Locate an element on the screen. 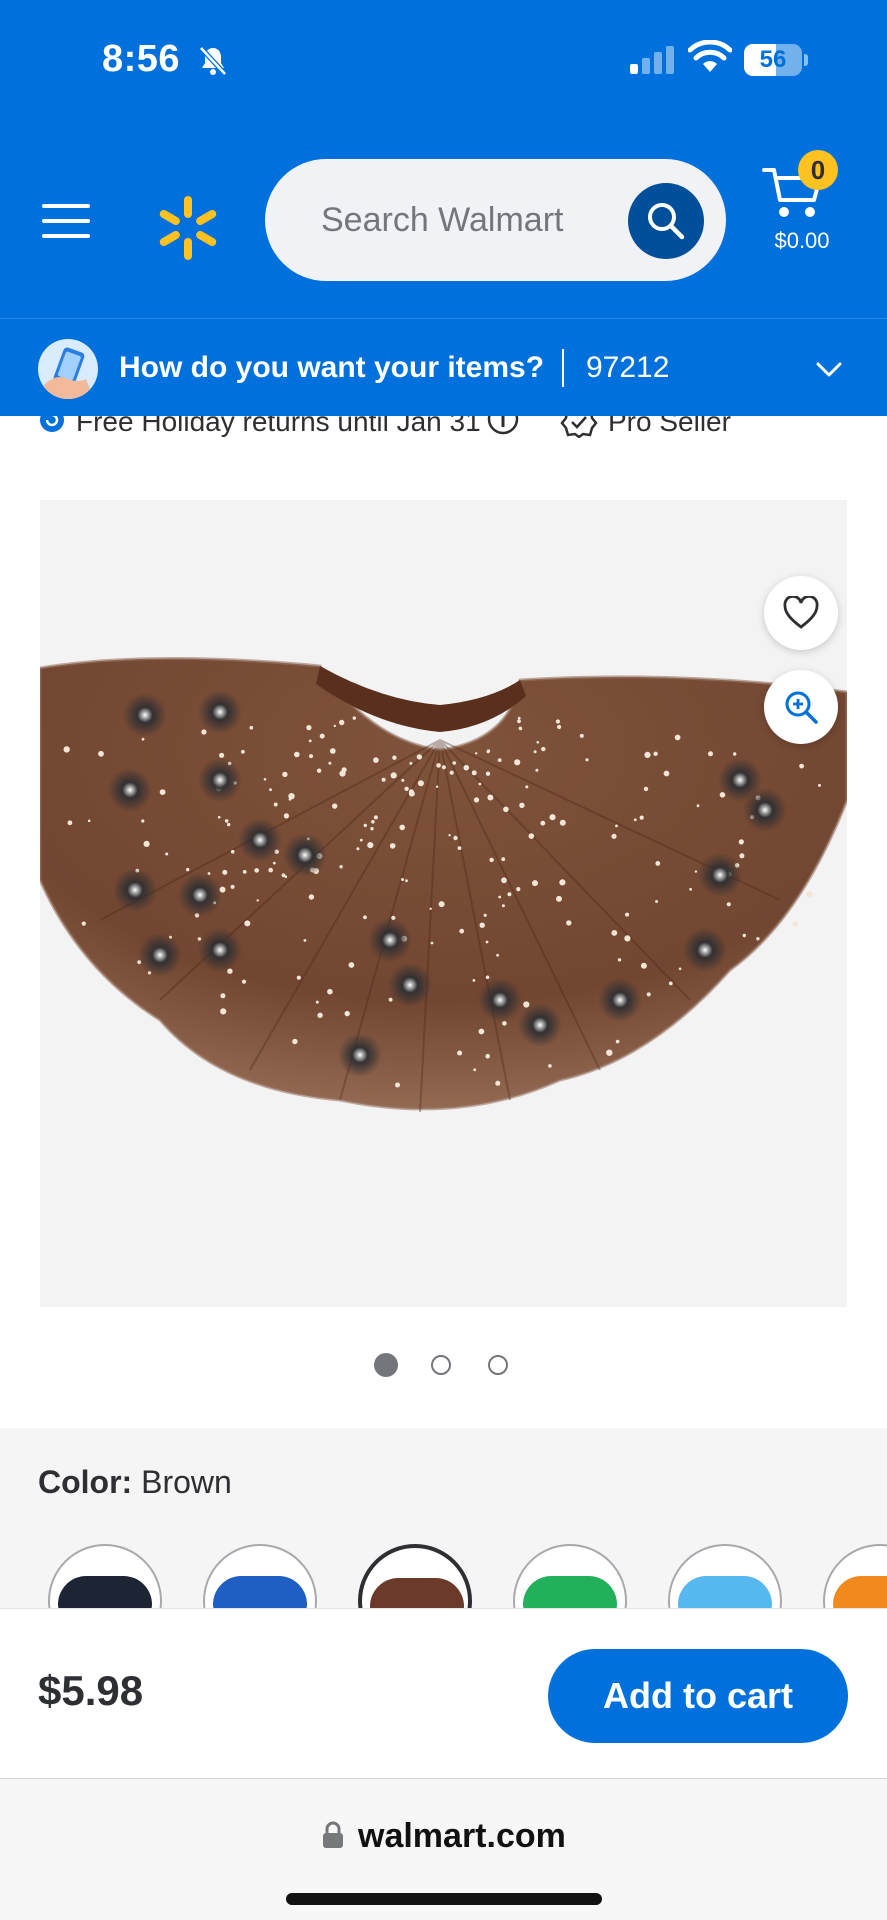  menu-icon is located at coordinates (66, 221).